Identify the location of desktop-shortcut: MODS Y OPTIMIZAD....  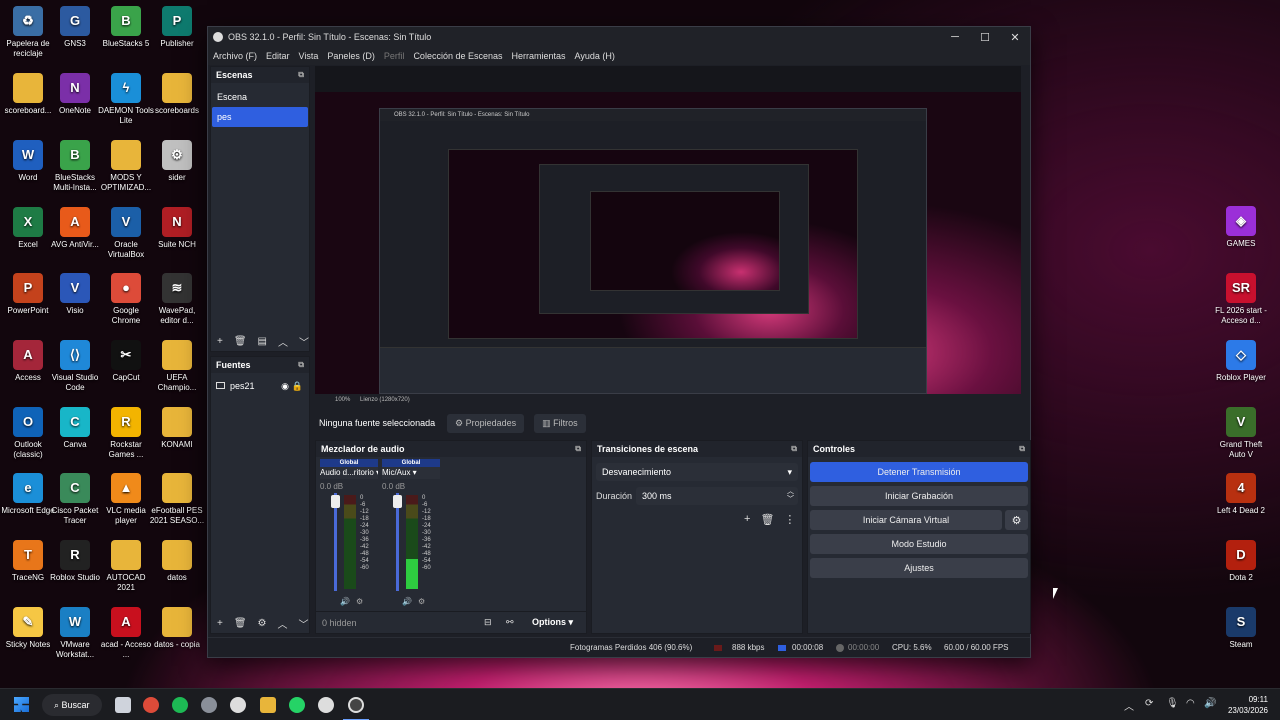
(126, 166).